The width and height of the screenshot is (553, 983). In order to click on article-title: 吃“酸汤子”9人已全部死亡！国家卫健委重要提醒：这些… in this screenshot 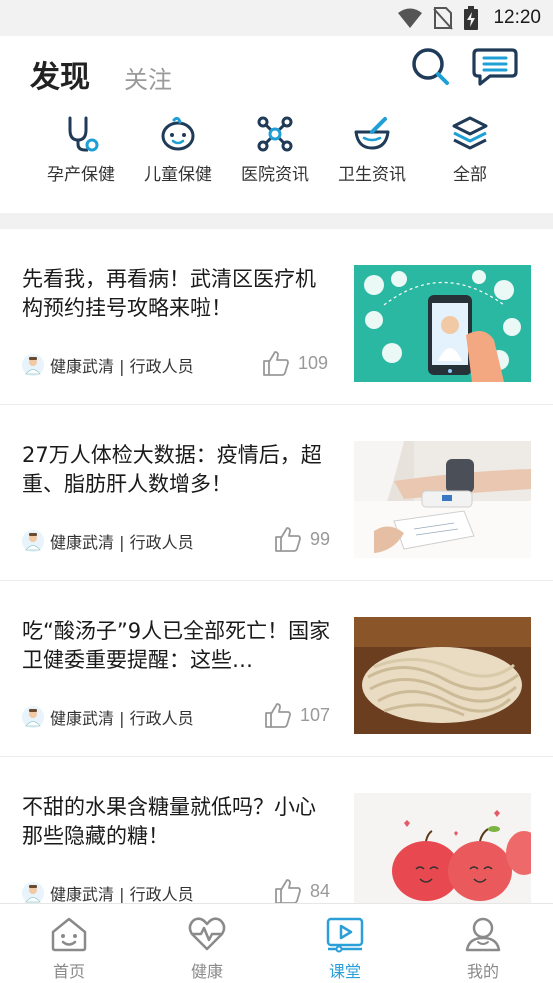, I will do `click(176, 645)`.